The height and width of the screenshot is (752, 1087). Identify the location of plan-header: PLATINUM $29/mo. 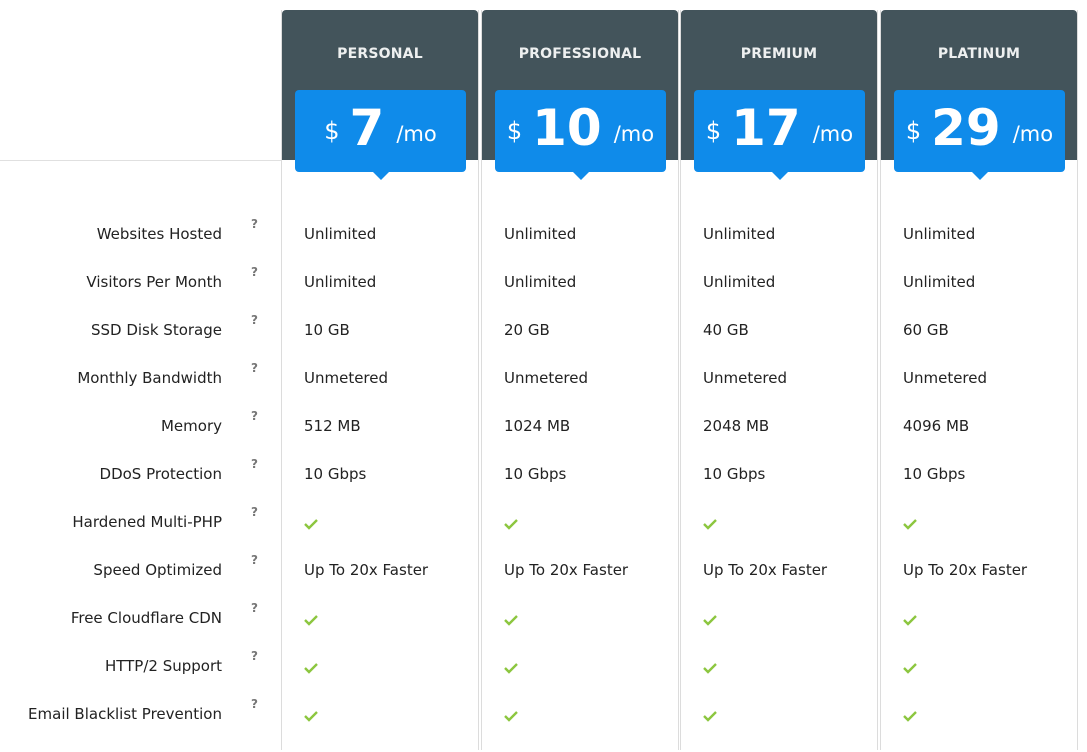
(979, 95).